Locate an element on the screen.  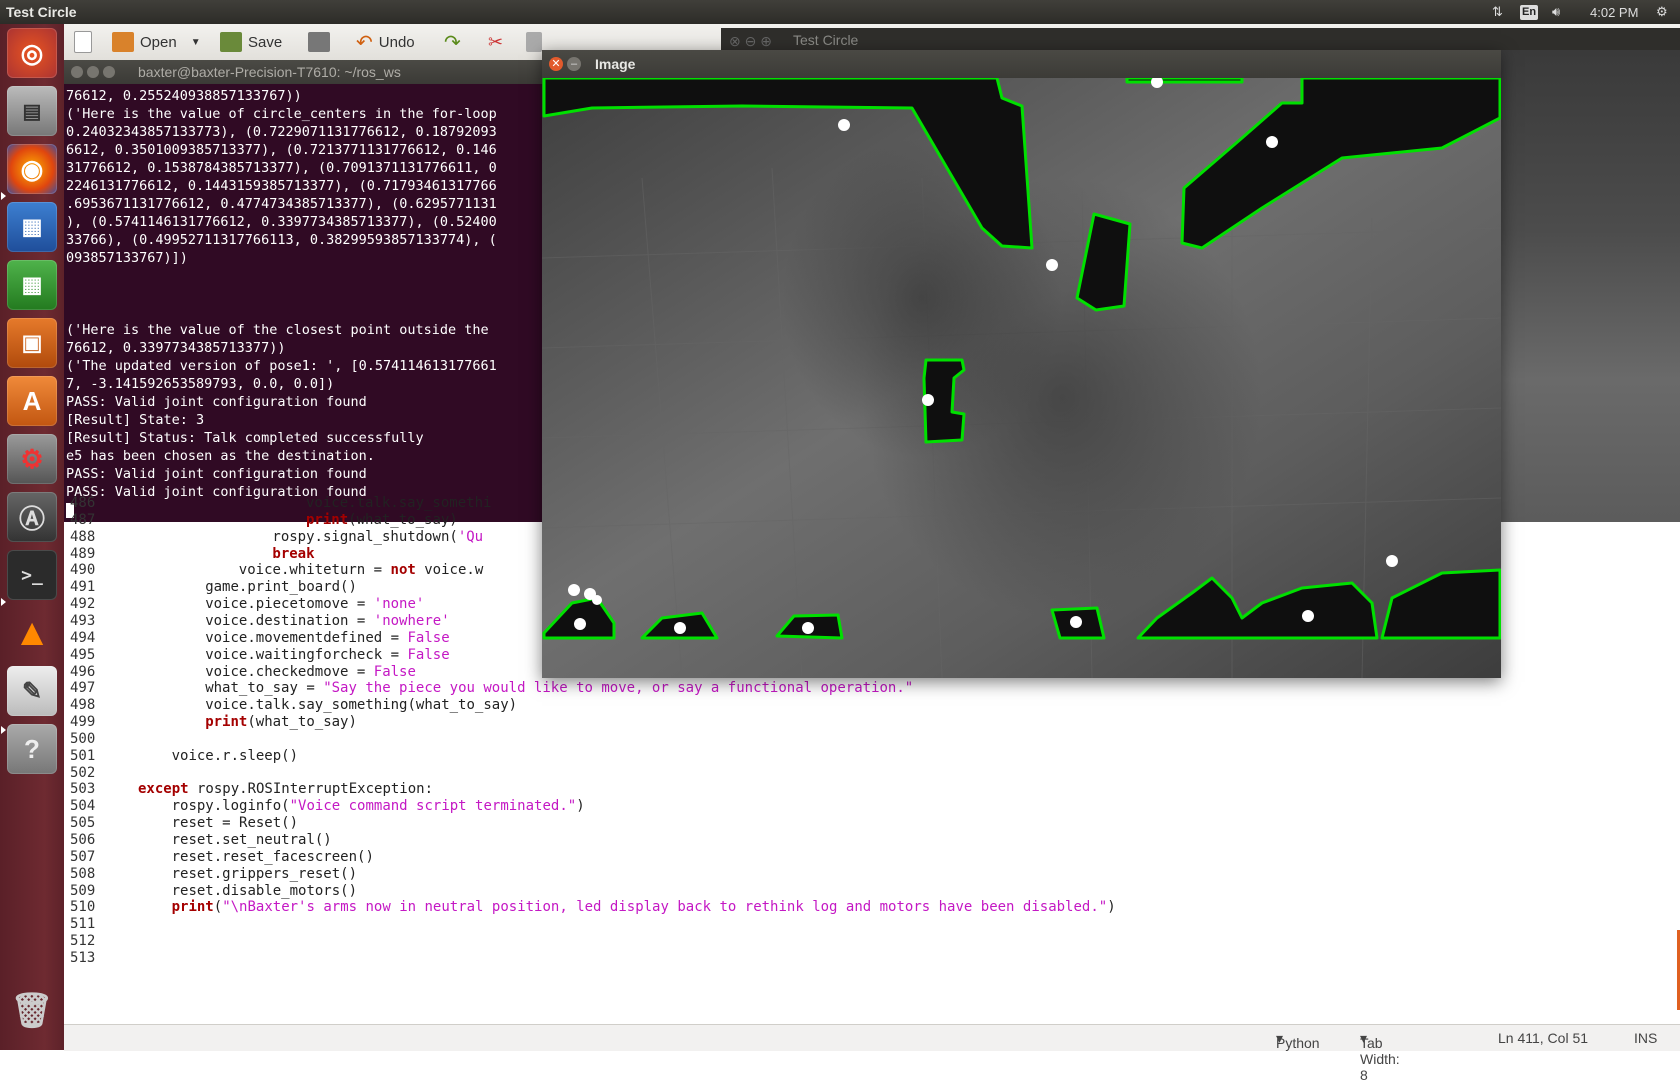
network-icon: ⇅ is located at coordinates (1497, 12).